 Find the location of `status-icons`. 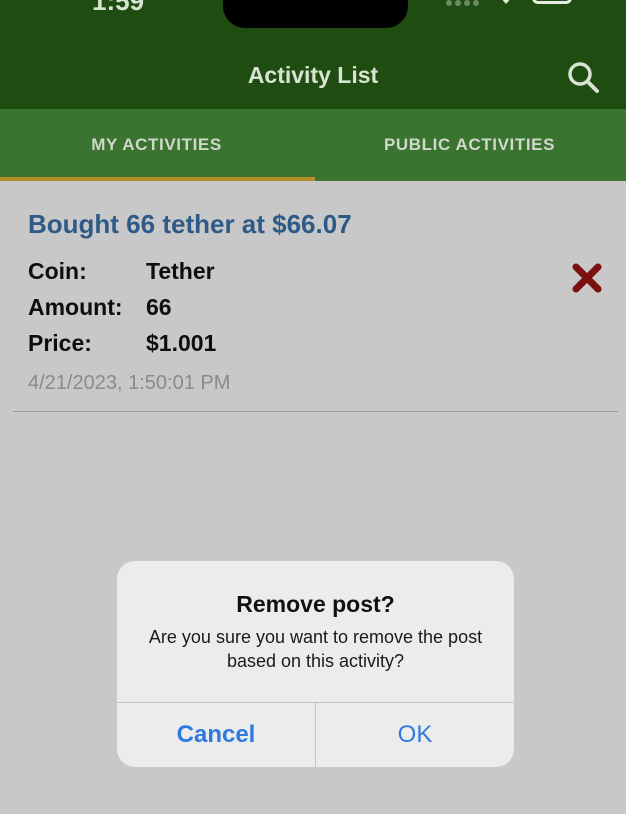

status-icons is located at coordinates (516, 6).